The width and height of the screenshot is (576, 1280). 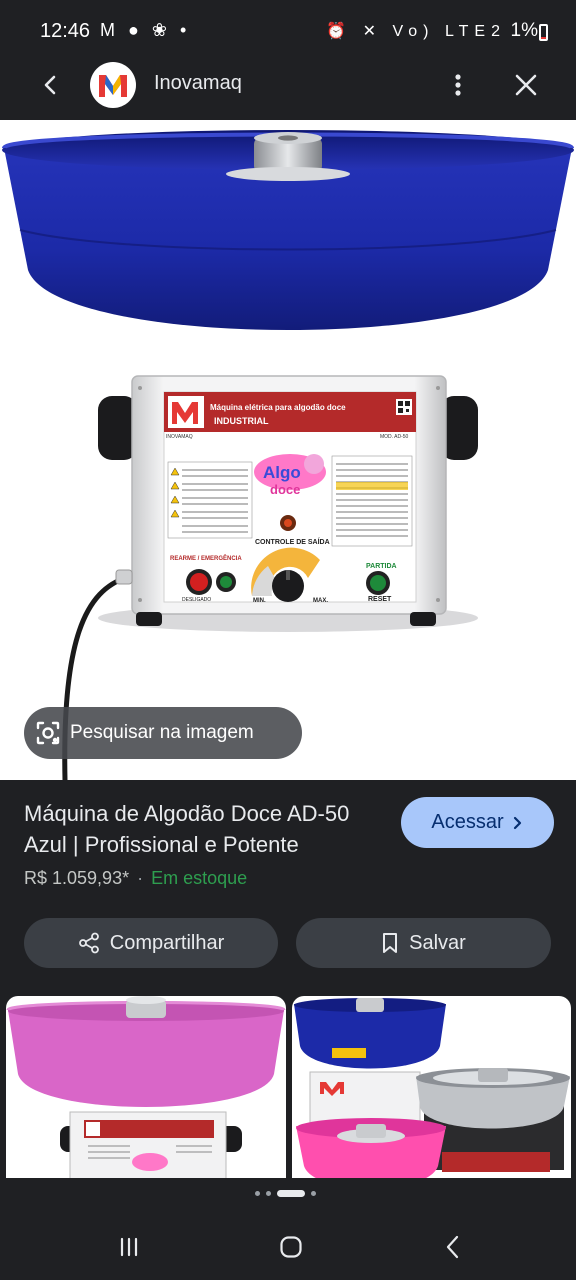 I want to click on machine-header-line2: INDUSTRIAL, so click(x=241, y=421).